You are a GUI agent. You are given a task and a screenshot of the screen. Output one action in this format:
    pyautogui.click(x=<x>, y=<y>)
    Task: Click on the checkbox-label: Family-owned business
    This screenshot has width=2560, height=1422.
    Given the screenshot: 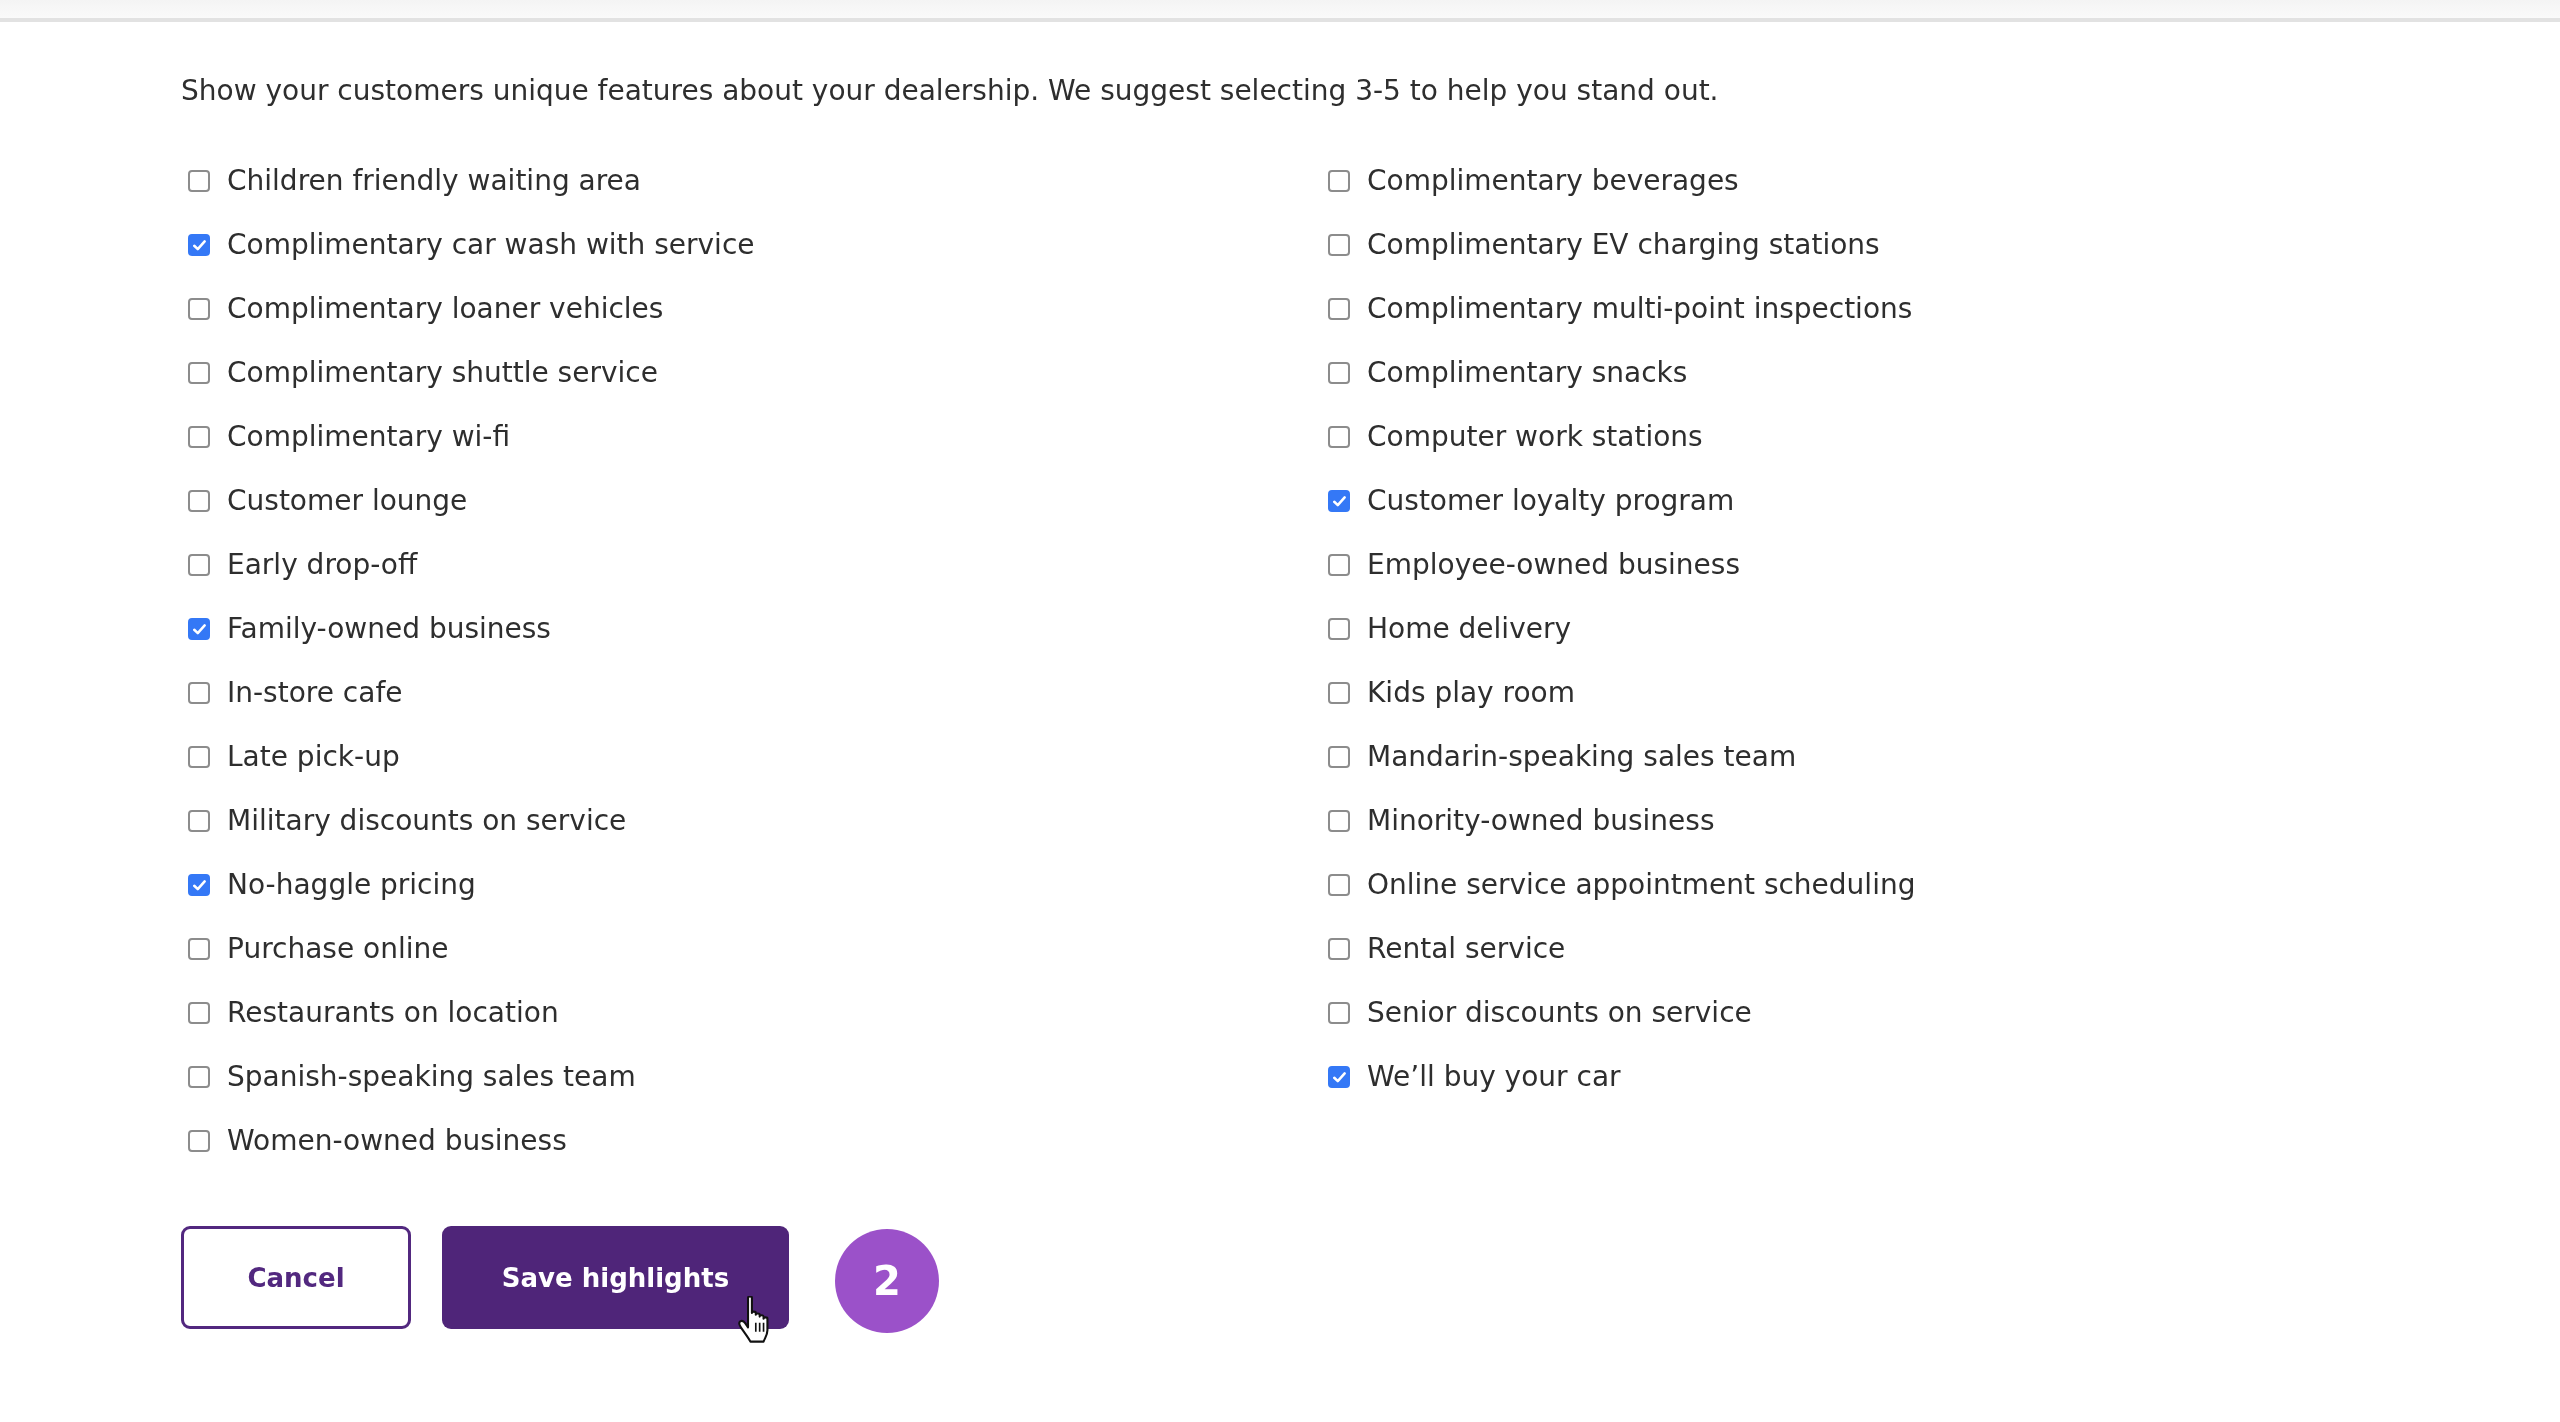 What is the action you would take?
    pyautogui.click(x=389, y=629)
    